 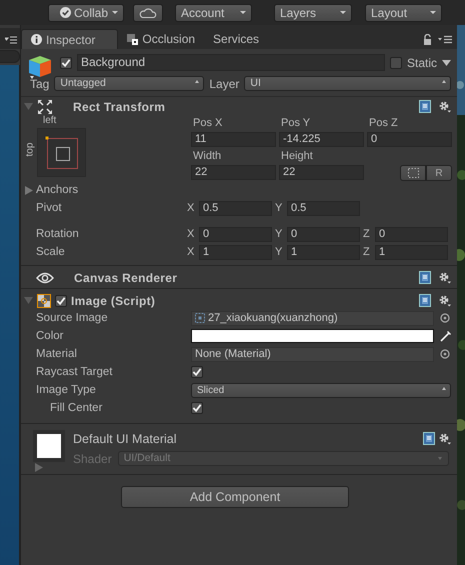 What do you see at coordinates (45, 106) in the screenshot?
I see `rect-transform-icon` at bounding box center [45, 106].